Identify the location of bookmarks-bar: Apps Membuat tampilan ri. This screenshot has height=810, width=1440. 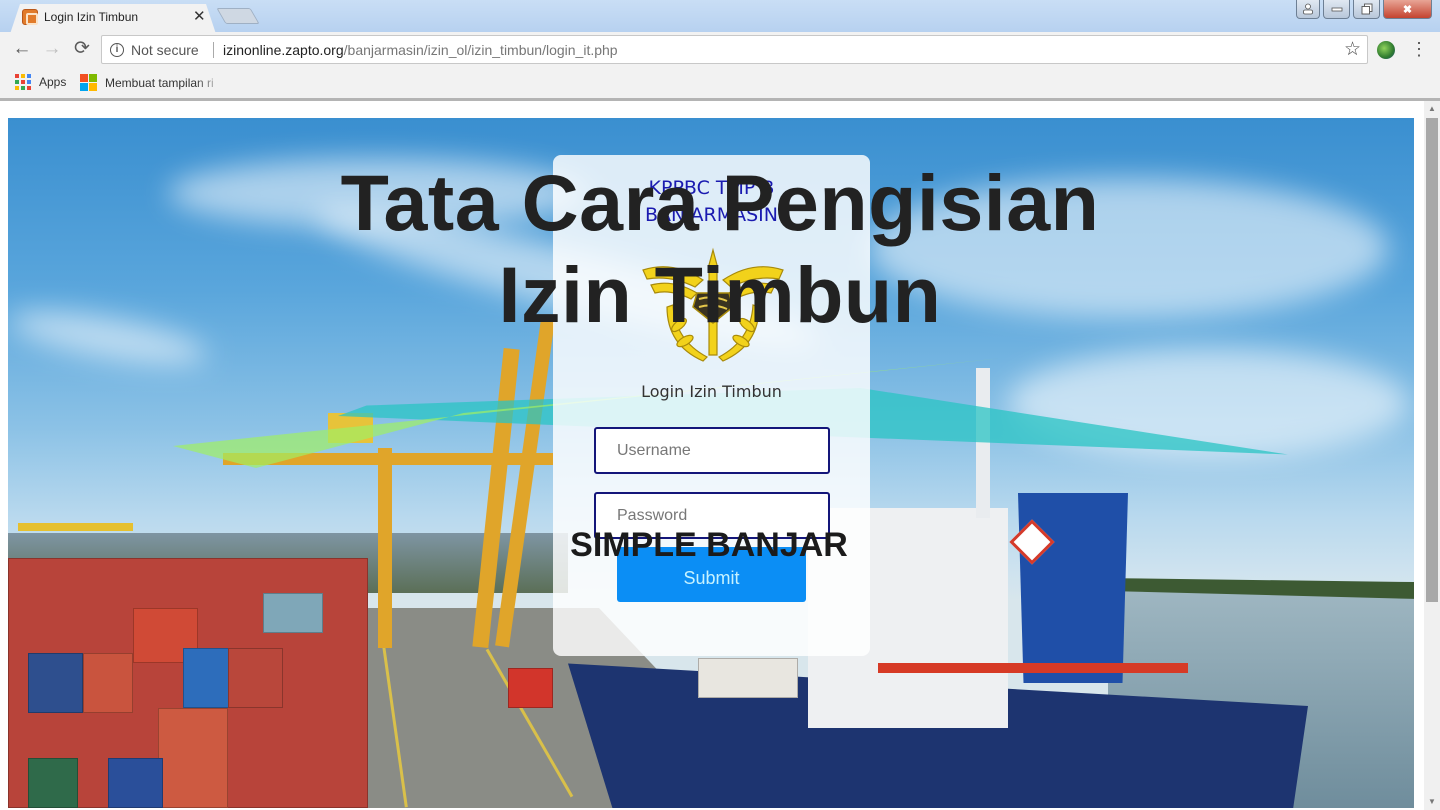
(720, 83).